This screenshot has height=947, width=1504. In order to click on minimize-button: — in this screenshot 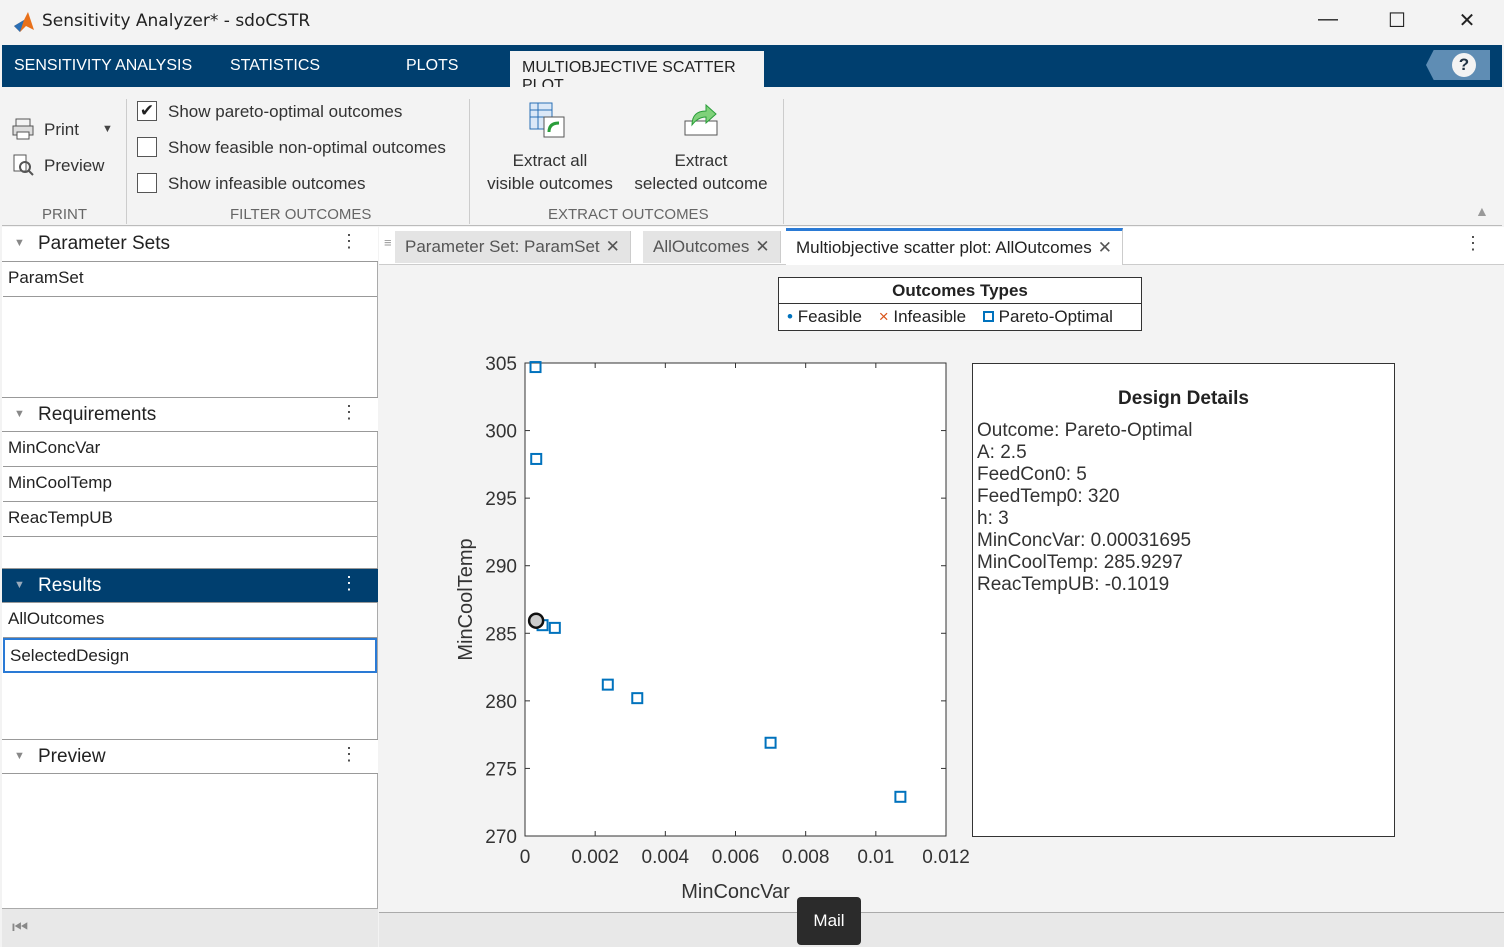, I will do `click(1328, 19)`.